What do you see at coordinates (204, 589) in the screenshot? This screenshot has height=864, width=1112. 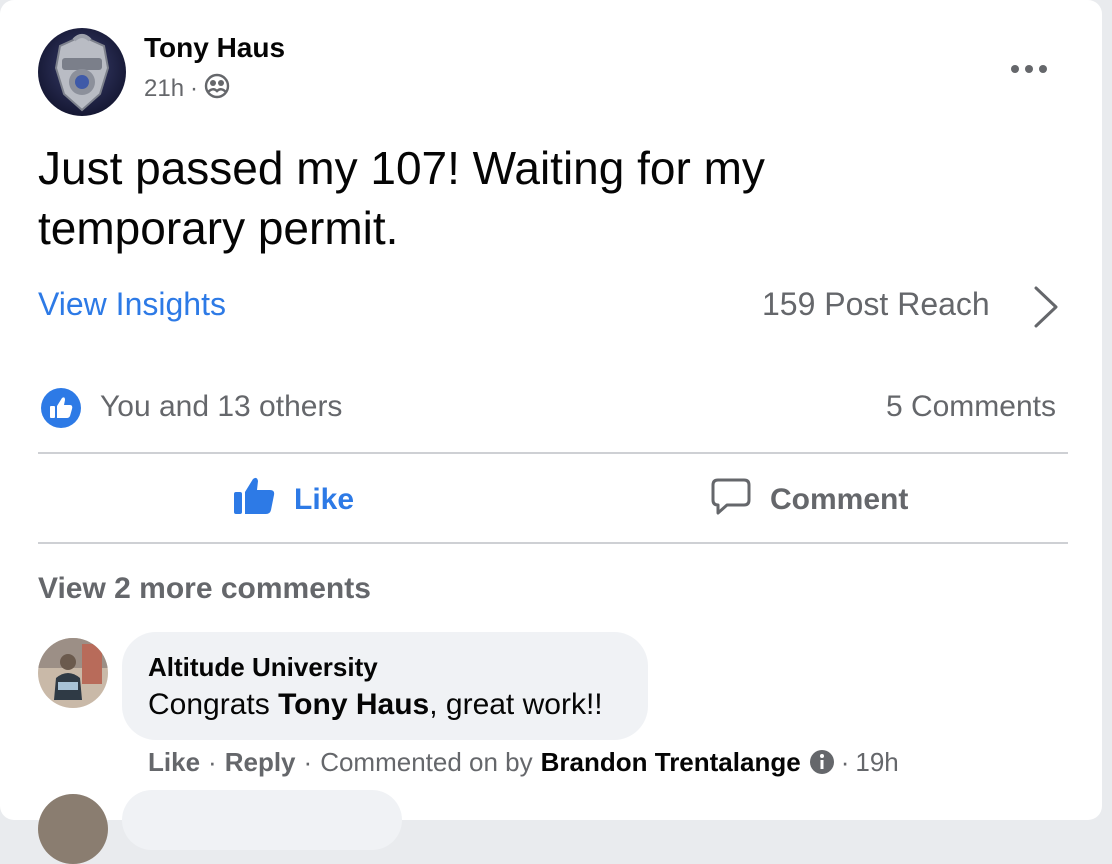 I see `view-more-comments-link: View 2 more comments` at bounding box center [204, 589].